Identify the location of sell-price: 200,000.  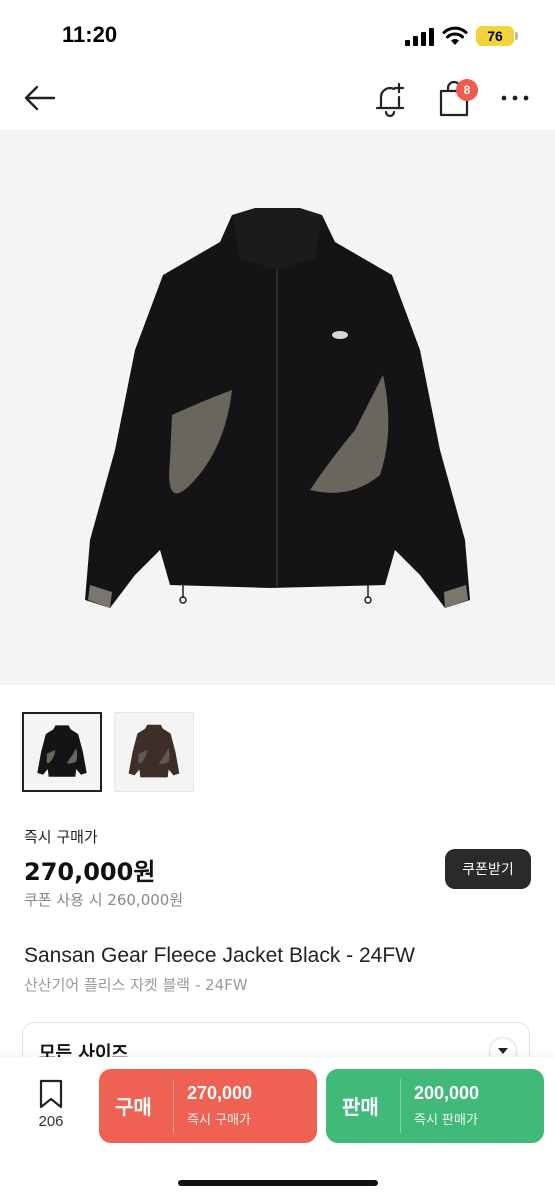
(447, 1093).